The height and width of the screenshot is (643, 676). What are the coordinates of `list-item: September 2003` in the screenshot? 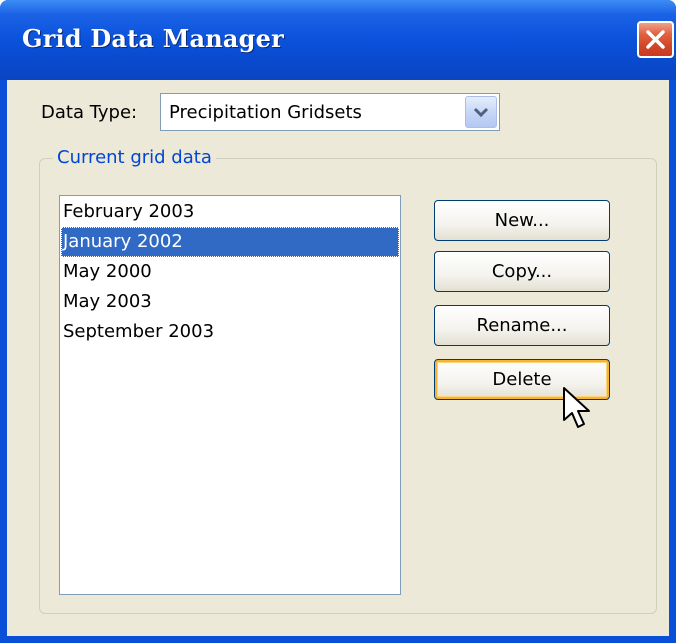 It's located at (230, 332).